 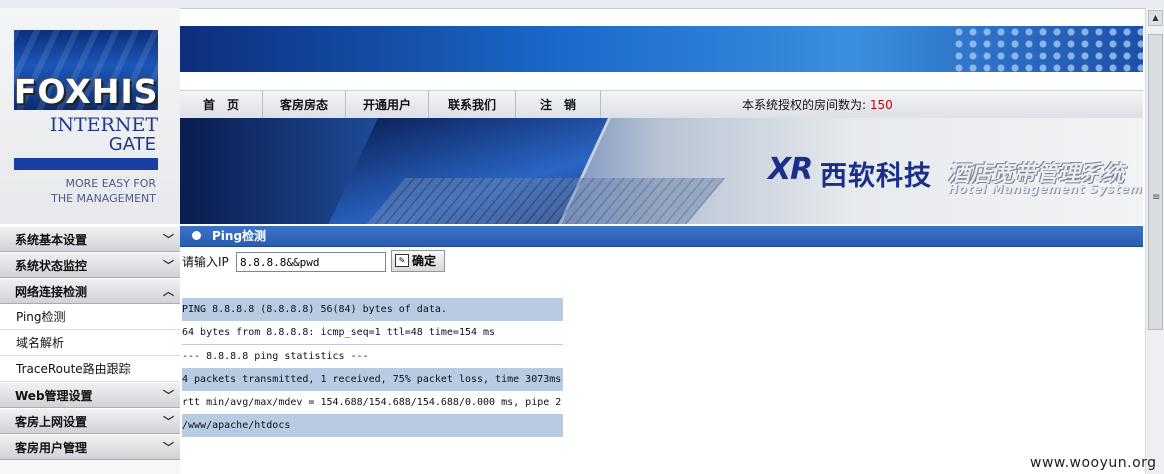 I want to click on logo-line-internet: INTERNET, so click(x=103, y=125).